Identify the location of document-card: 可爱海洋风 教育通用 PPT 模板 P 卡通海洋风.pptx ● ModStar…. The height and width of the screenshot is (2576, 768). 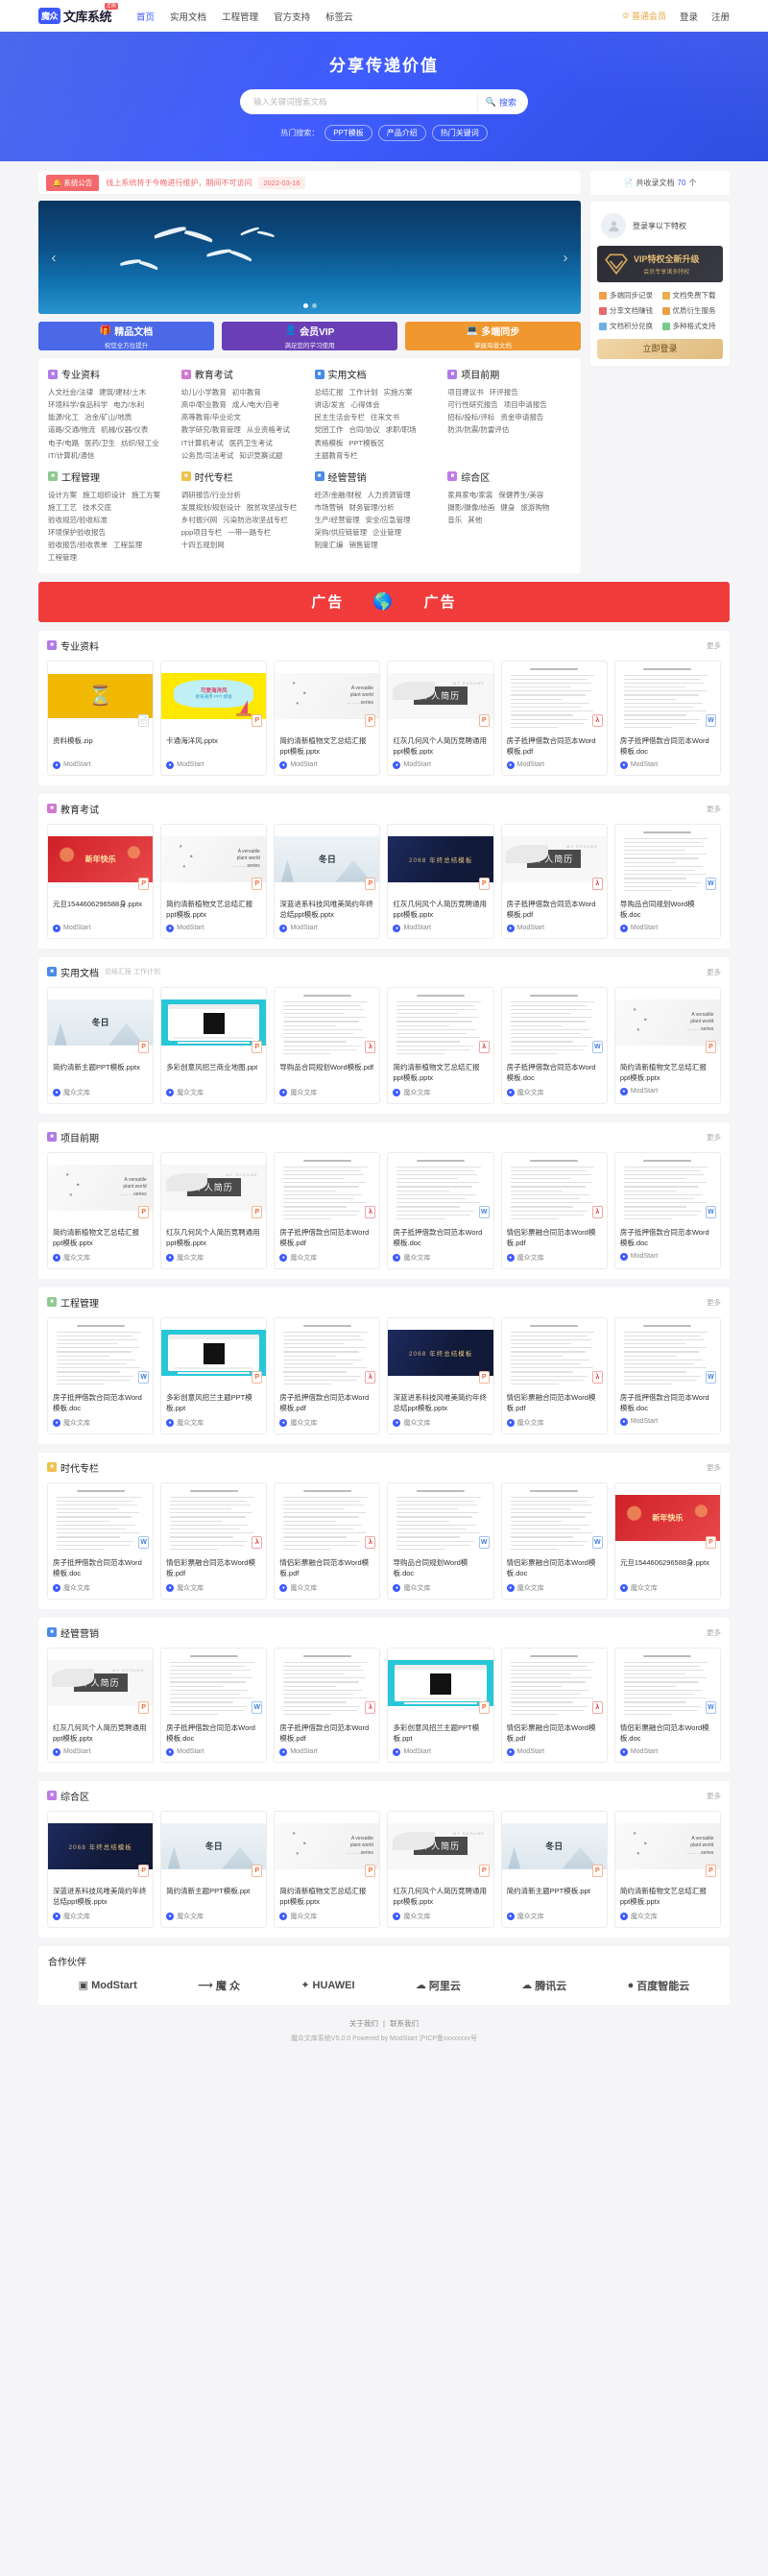
(214, 718).